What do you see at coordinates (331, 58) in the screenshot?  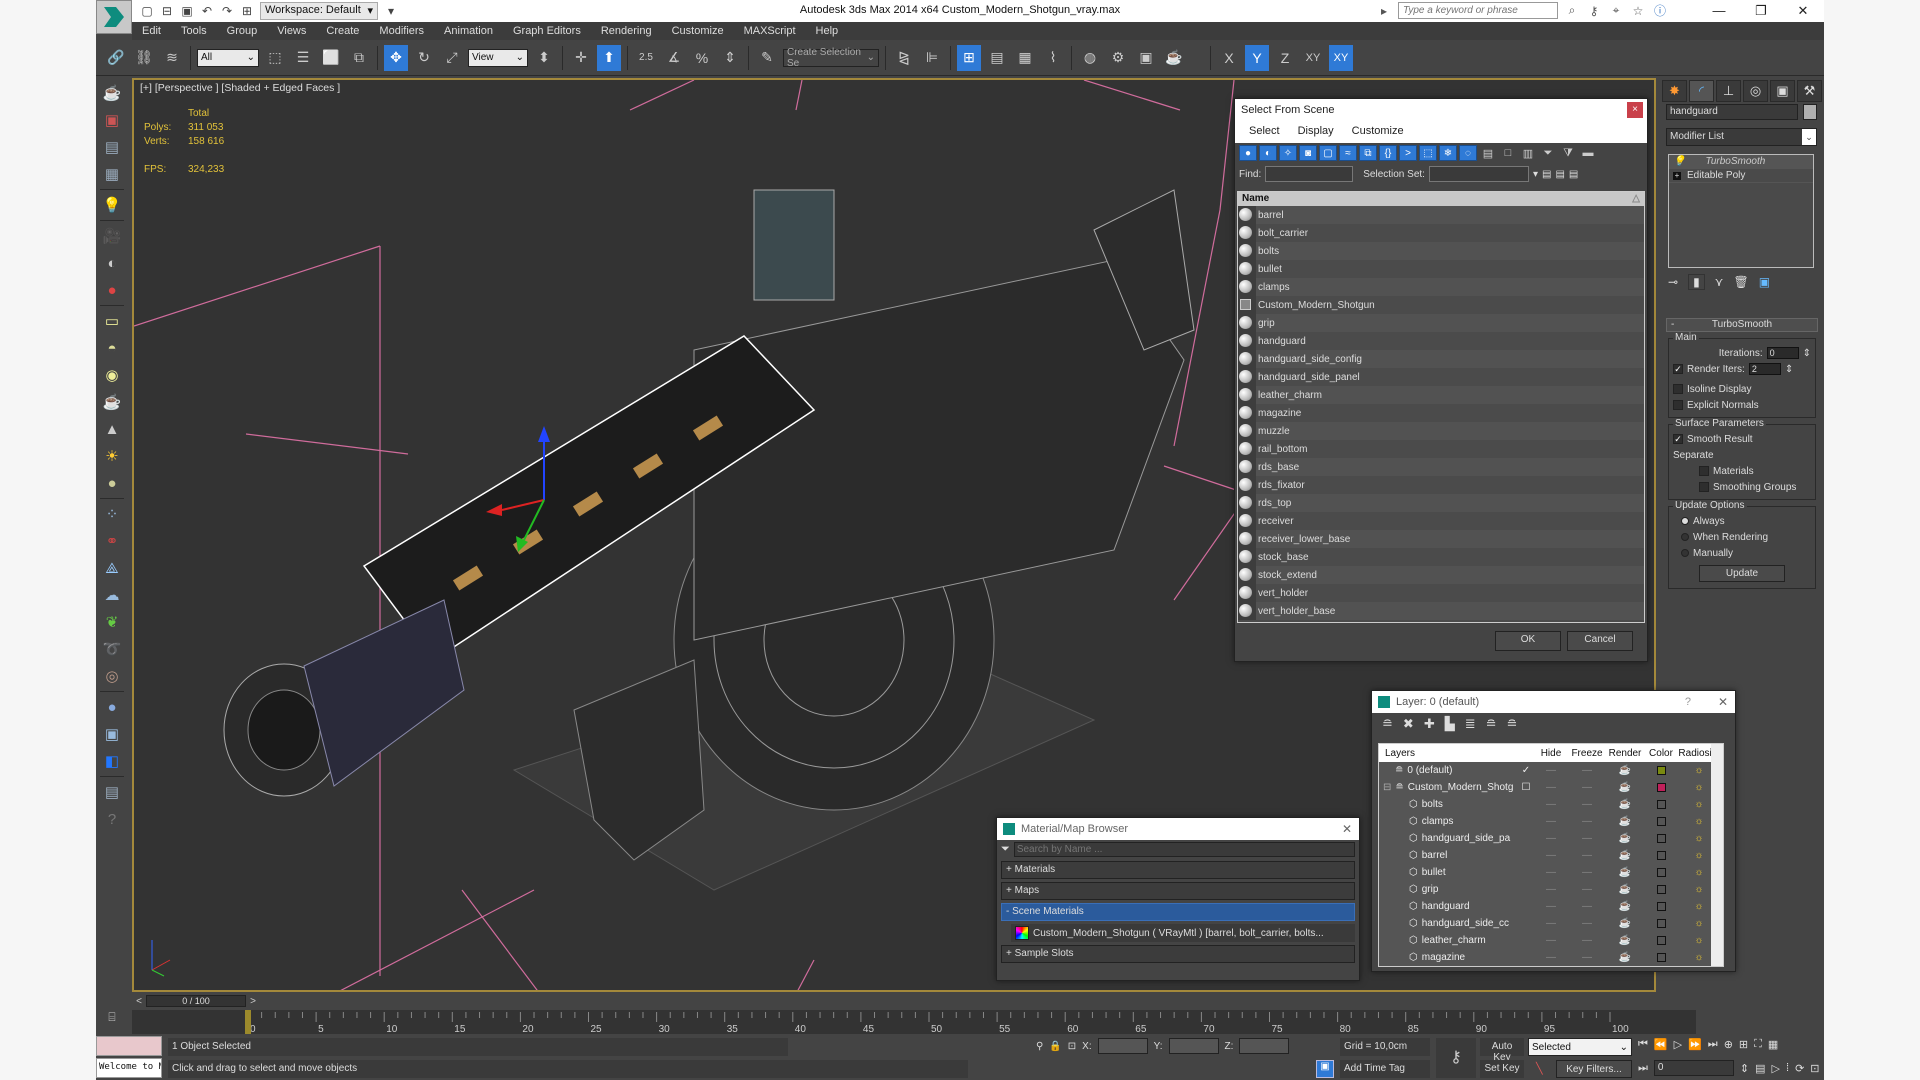 I see `rectangular-selection-icon: ⬜` at bounding box center [331, 58].